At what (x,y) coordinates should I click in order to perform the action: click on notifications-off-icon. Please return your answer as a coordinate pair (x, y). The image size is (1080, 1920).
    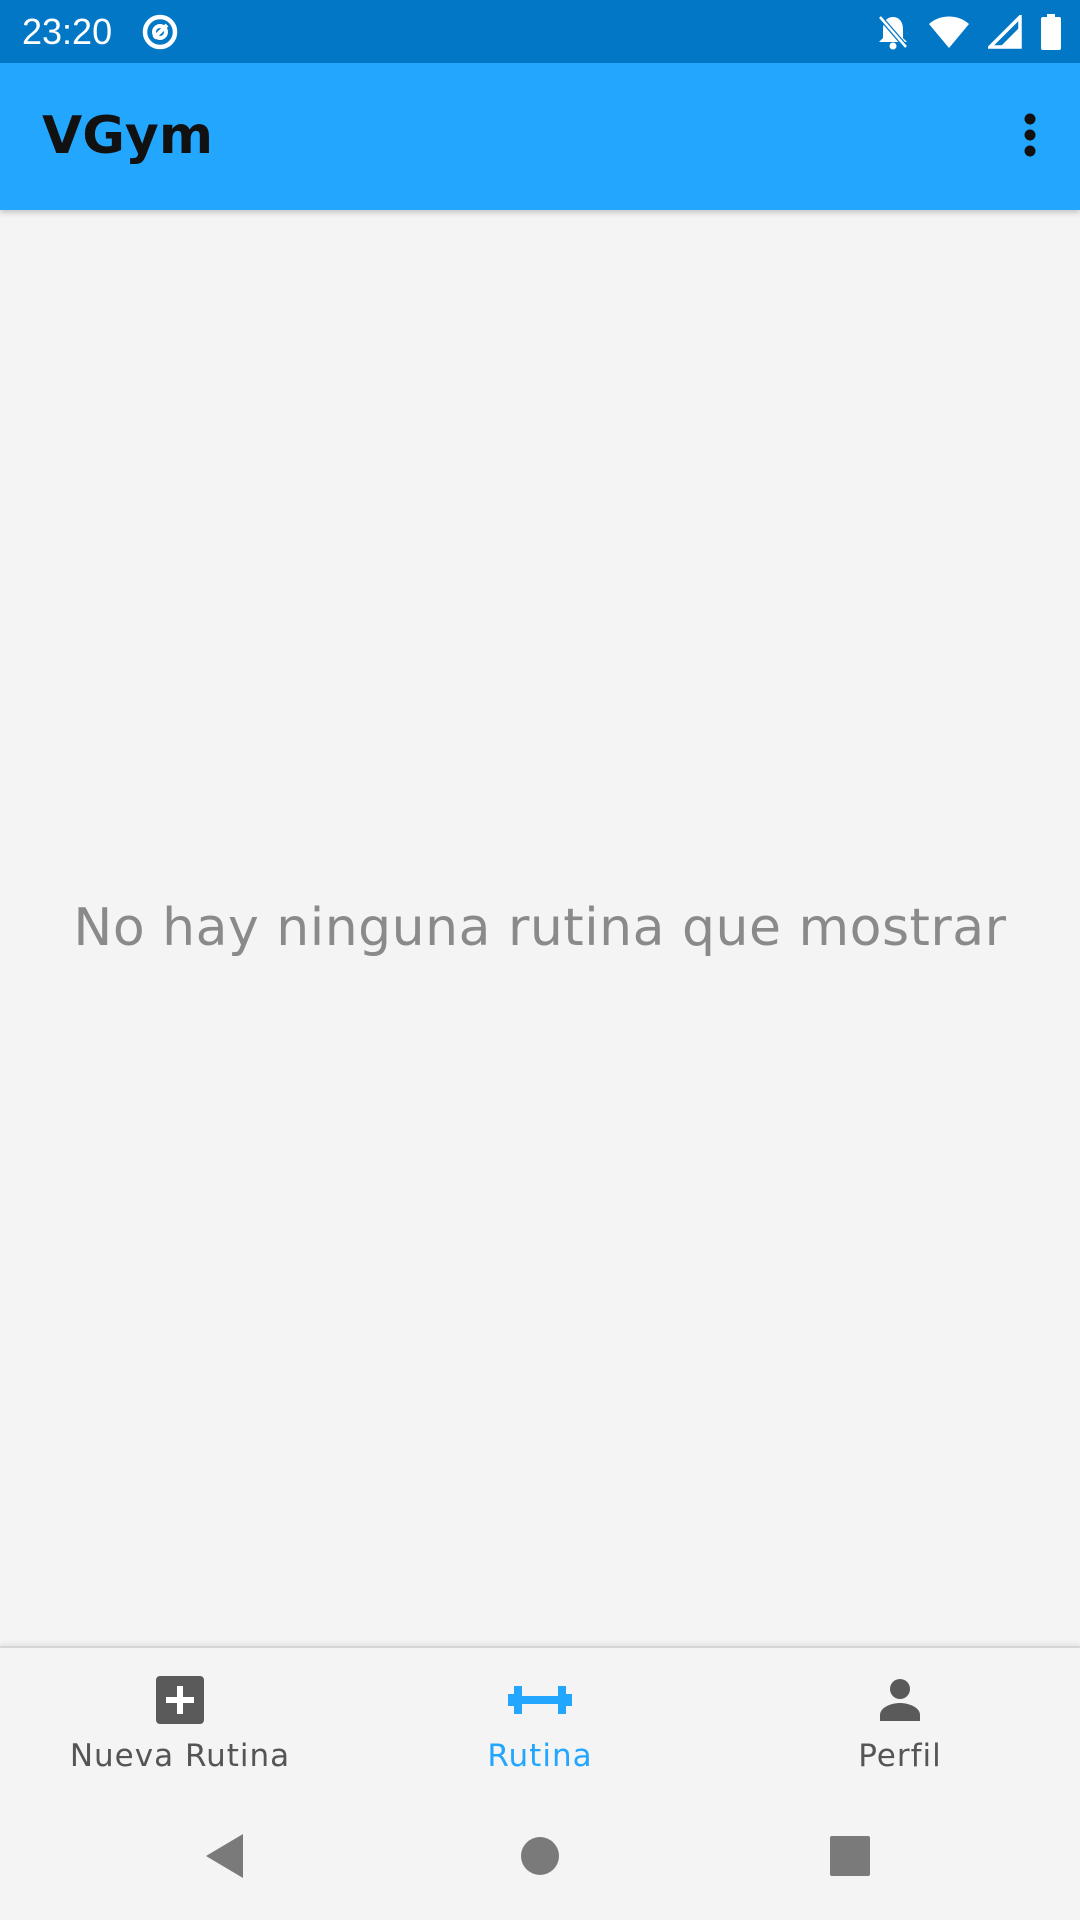
    Looking at the image, I should click on (893, 32).